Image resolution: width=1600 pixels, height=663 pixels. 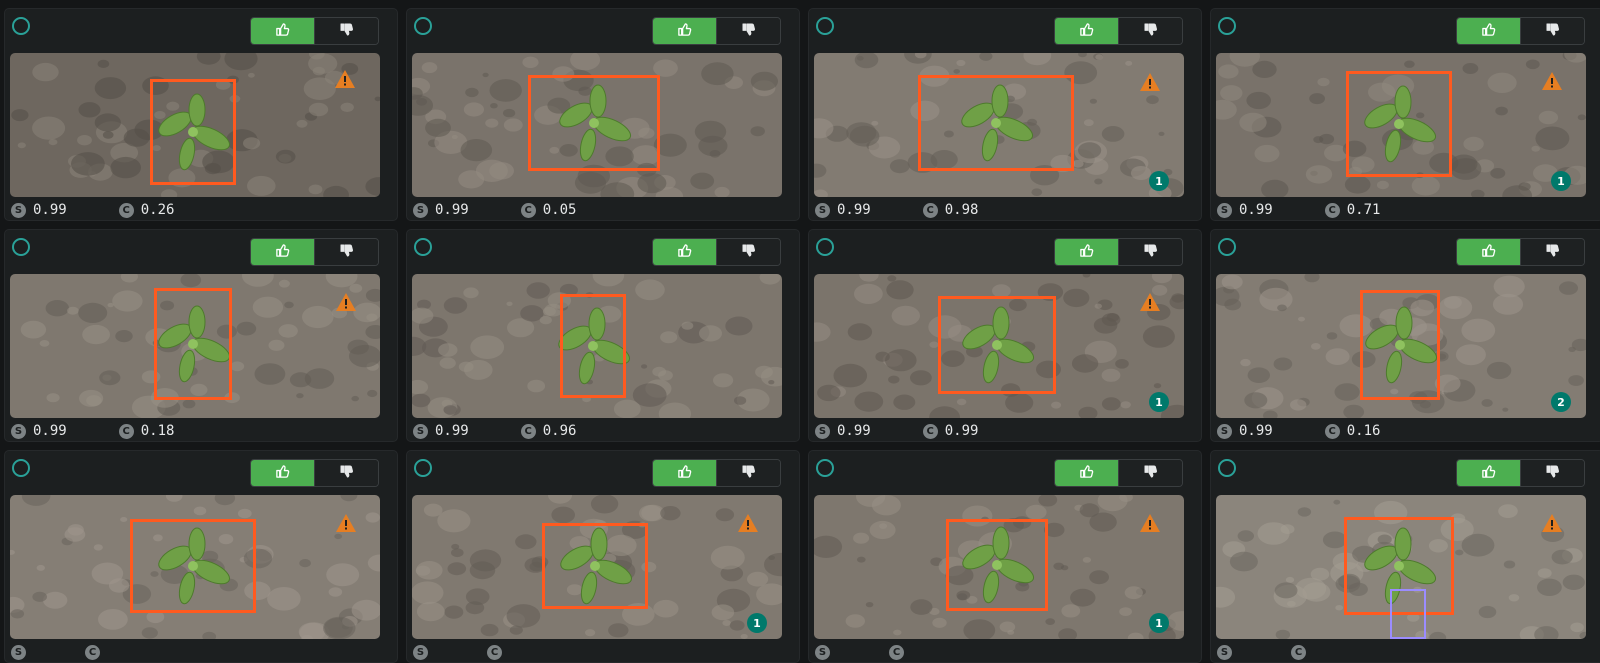 I want to click on s-score: S, so click(x=22, y=652).